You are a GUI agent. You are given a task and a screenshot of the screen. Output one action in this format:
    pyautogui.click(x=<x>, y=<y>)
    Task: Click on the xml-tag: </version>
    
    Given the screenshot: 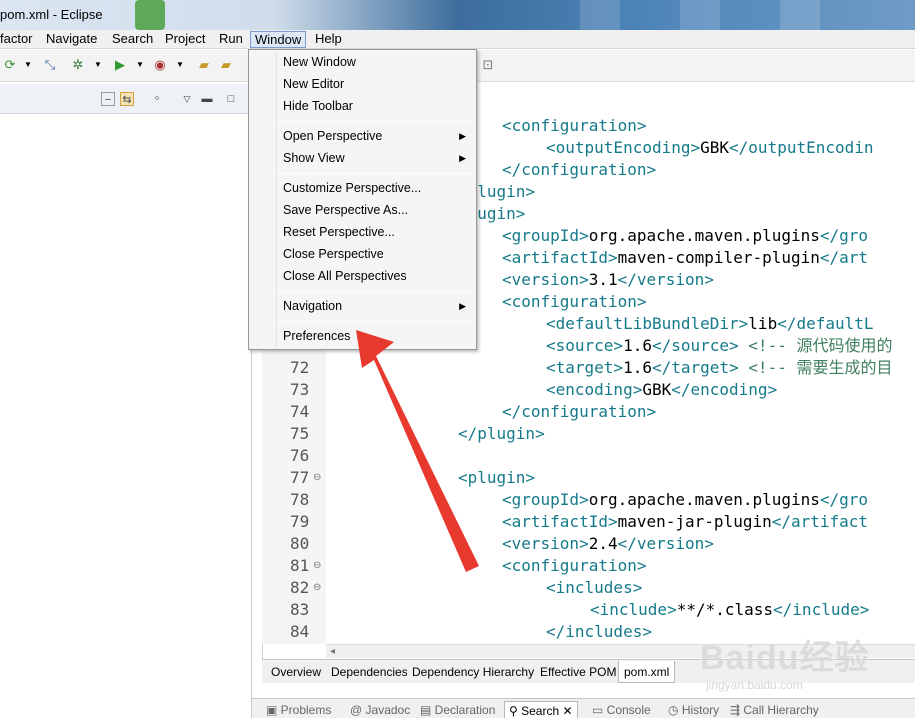 What is the action you would take?
    pyautogui.click(x=665, y=279)
    